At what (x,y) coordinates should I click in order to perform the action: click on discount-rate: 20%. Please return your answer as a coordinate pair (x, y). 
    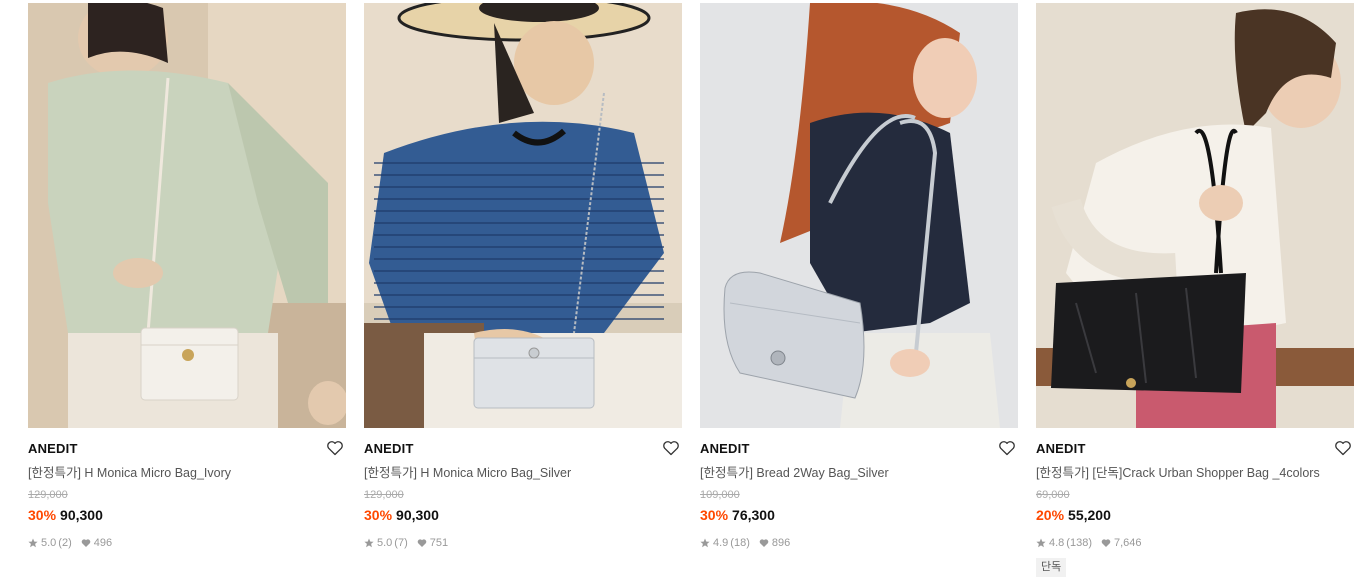
    Looking at the image, I should click on (1050, 515).